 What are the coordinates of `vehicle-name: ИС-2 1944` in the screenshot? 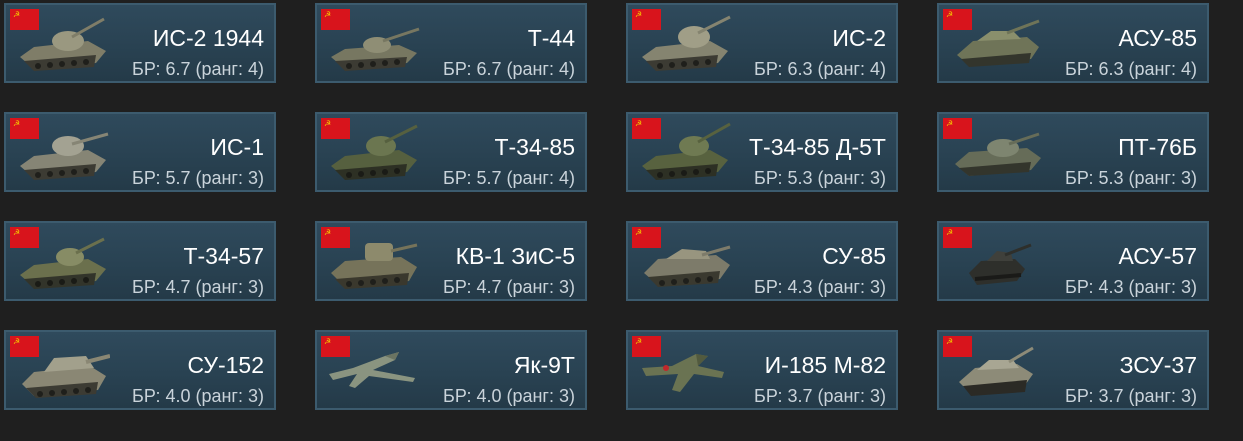 It's located at (208, 38).